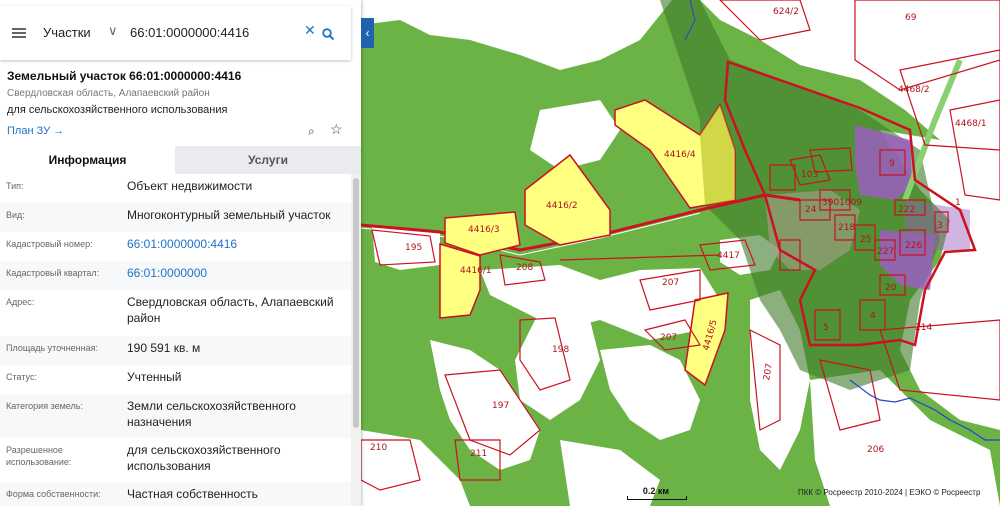 Image resolution: width=1000 pixels, height=506 pixels. I want to click on label-1: 1, so click(958, 203).